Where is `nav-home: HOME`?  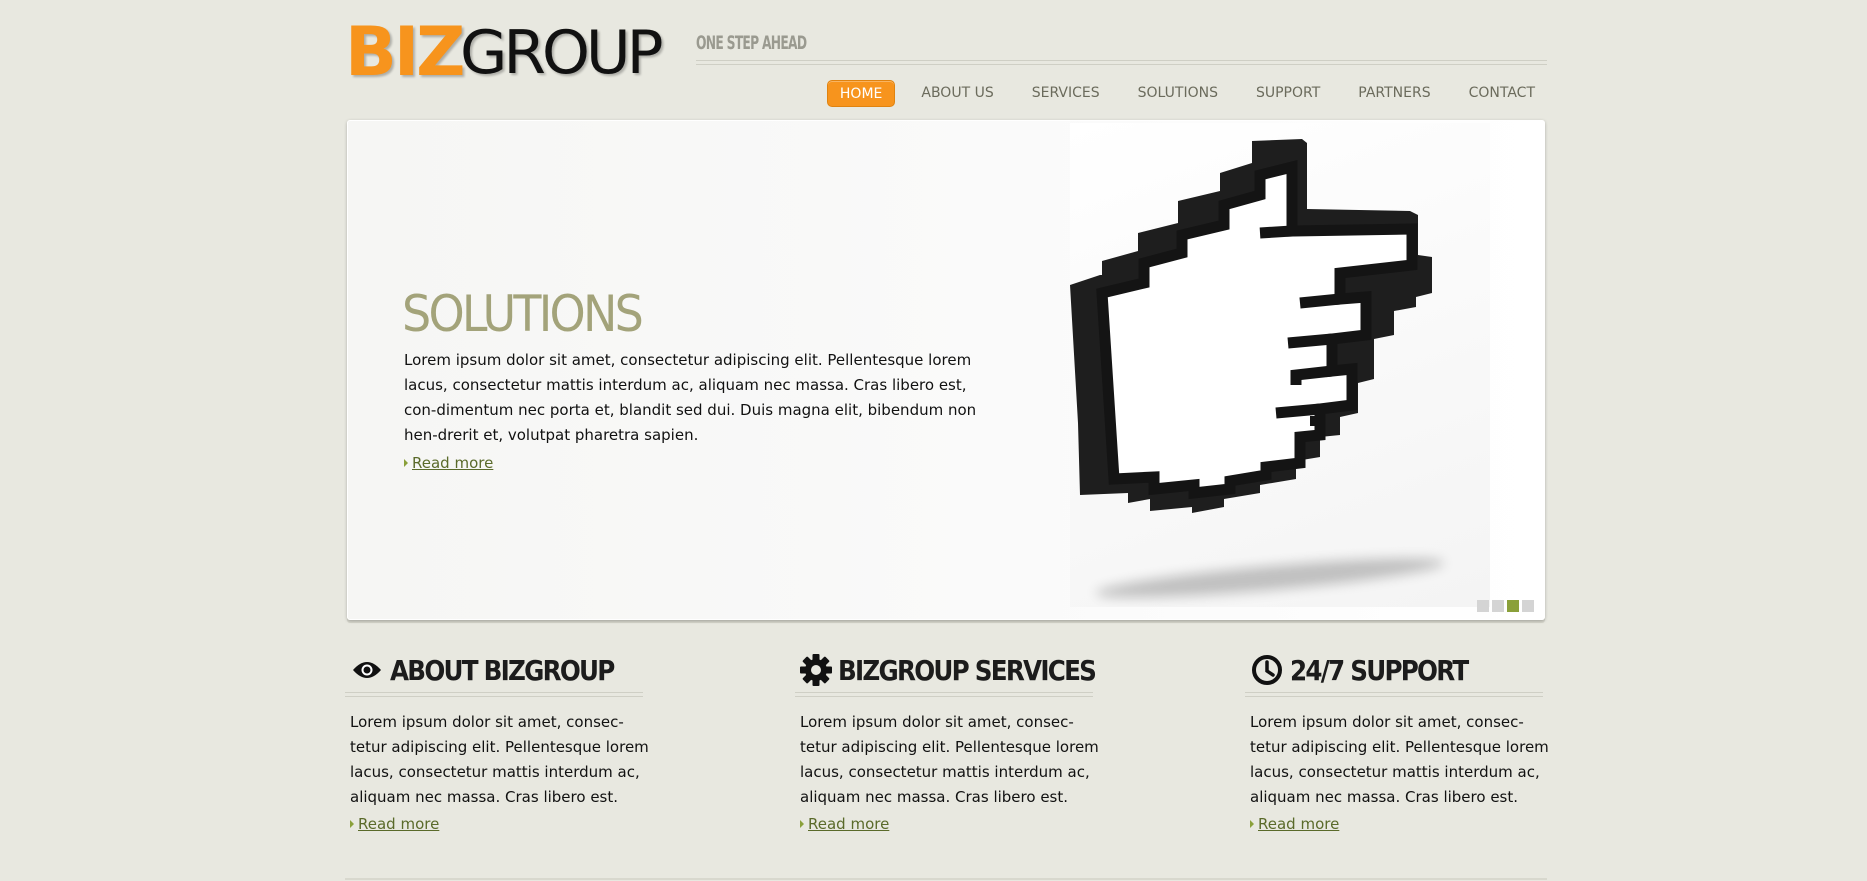
nav-home: HOME is located at coordinates (861, 93).